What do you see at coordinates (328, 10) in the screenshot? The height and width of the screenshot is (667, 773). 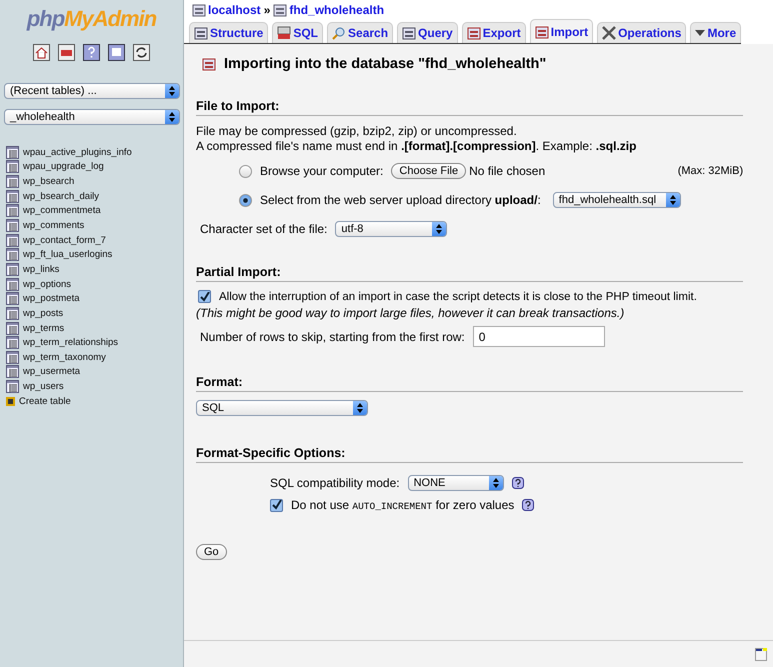 I see `database-link: fhd_wholehealth` at bounding box center [328, 10].